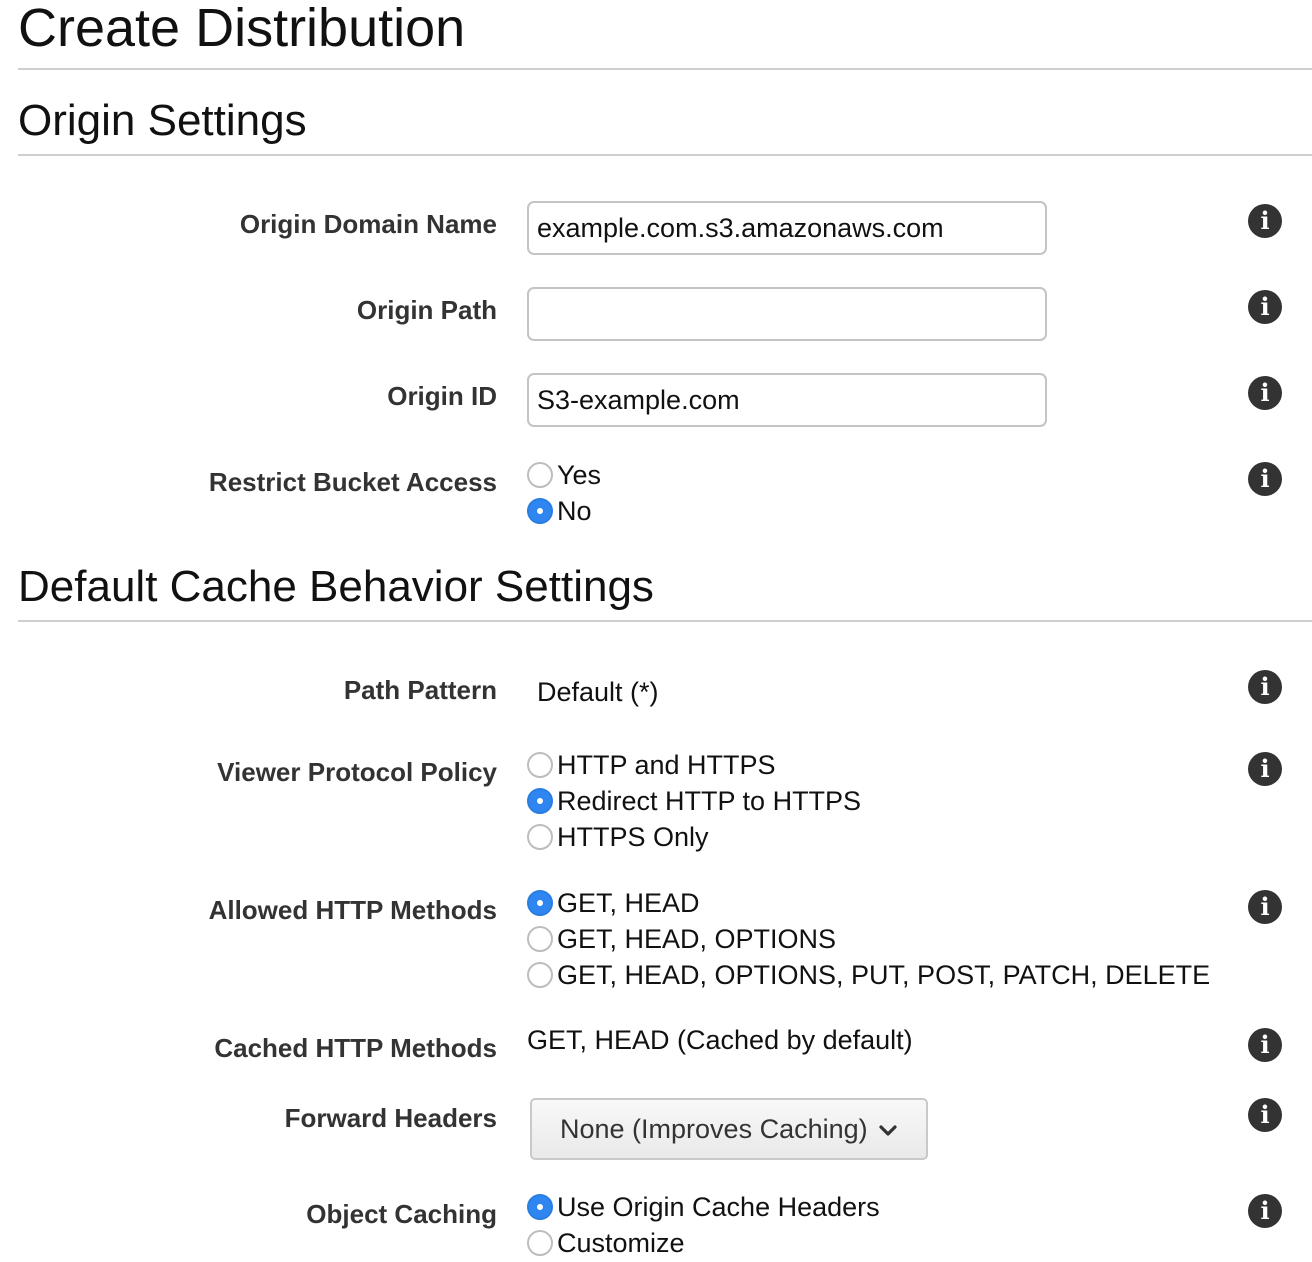  What do you see at coordinates (242, 29) in the screenshot?
I see `page-title: Create Distribution` at bounding box center [242, 29].